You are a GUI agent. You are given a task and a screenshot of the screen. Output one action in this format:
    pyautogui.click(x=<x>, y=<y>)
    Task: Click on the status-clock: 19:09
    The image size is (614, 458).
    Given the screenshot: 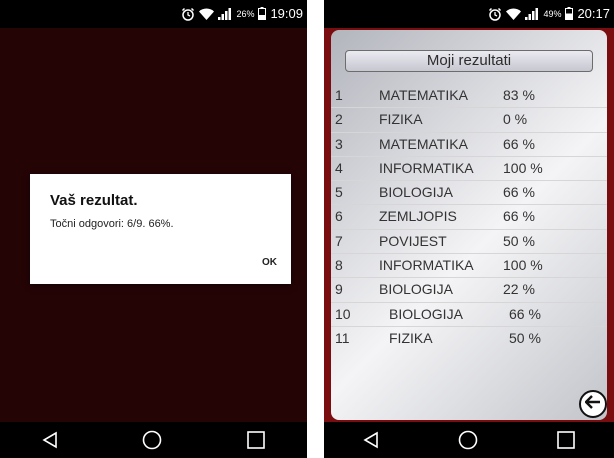 What is the action you would take?
    pyautogui.click(x=286, y=13)
    